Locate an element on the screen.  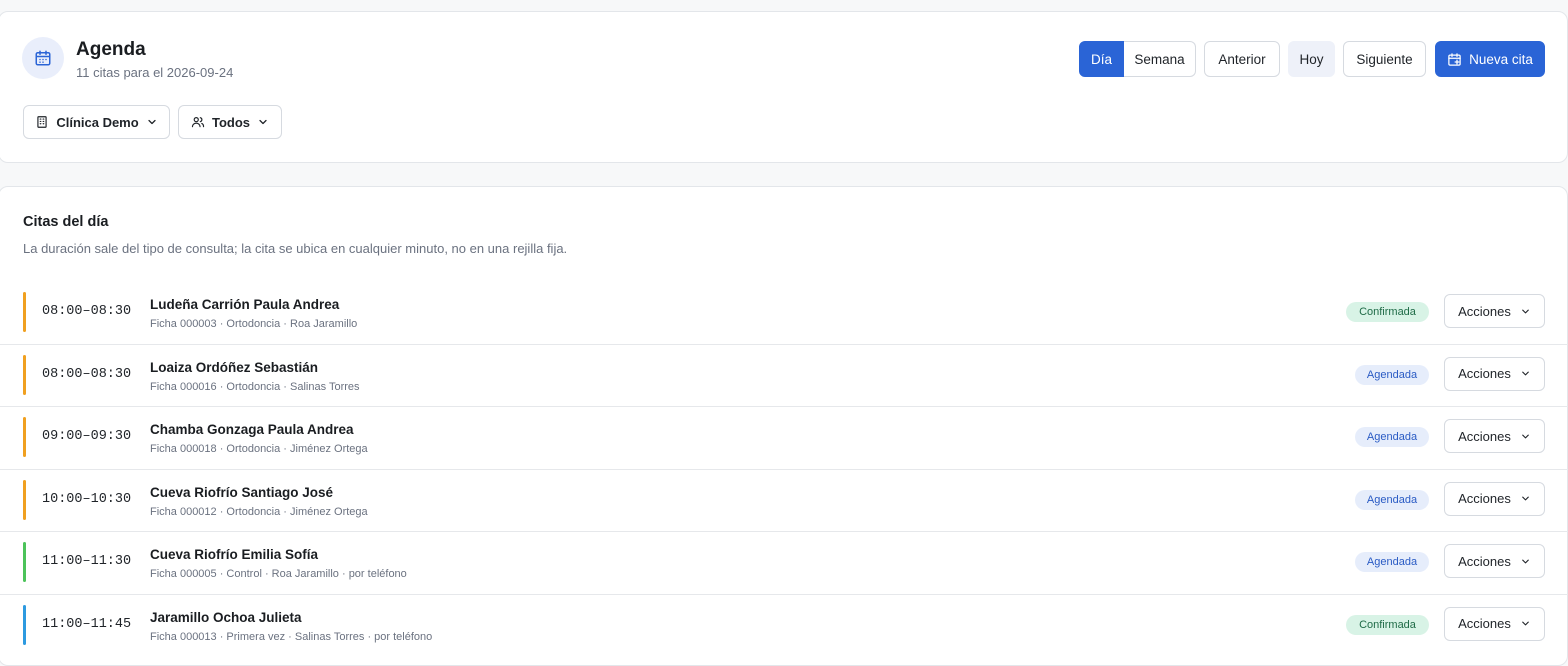
clinic-filter-dropdown: Clínica Demo is located at coordinates (96, 122).